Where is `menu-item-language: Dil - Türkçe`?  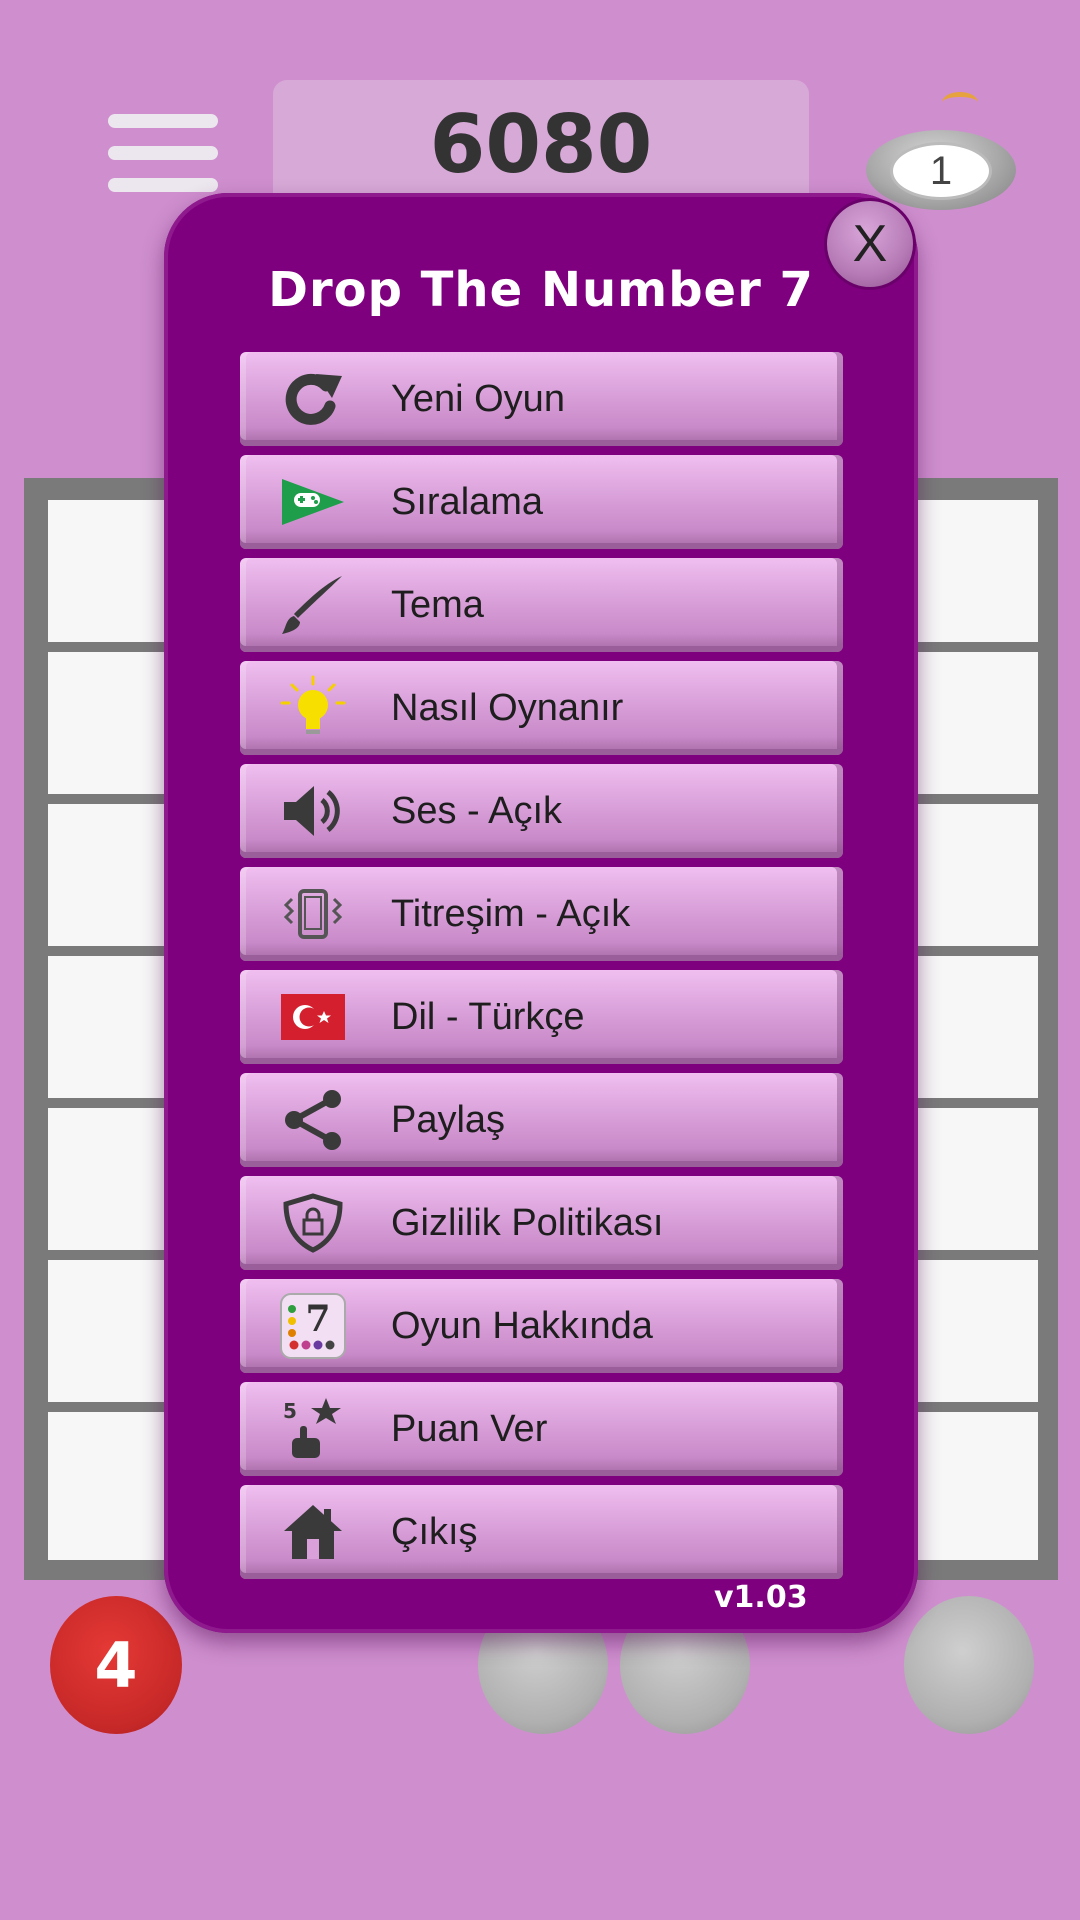 menu-item-language: Dil - Türkçe is located at coordinates (541, 1017).